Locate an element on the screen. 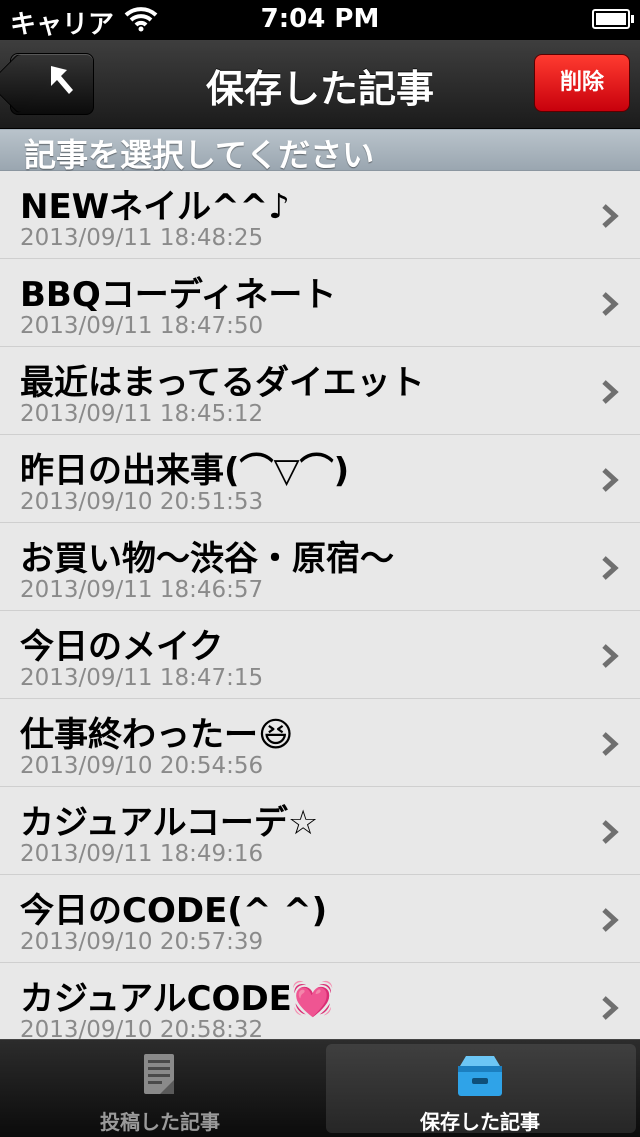 The height and width of the screenshot is (1137, 640). tab-bar: 投稿した記事 保存した記事 is located at coordinates (320, 1088).